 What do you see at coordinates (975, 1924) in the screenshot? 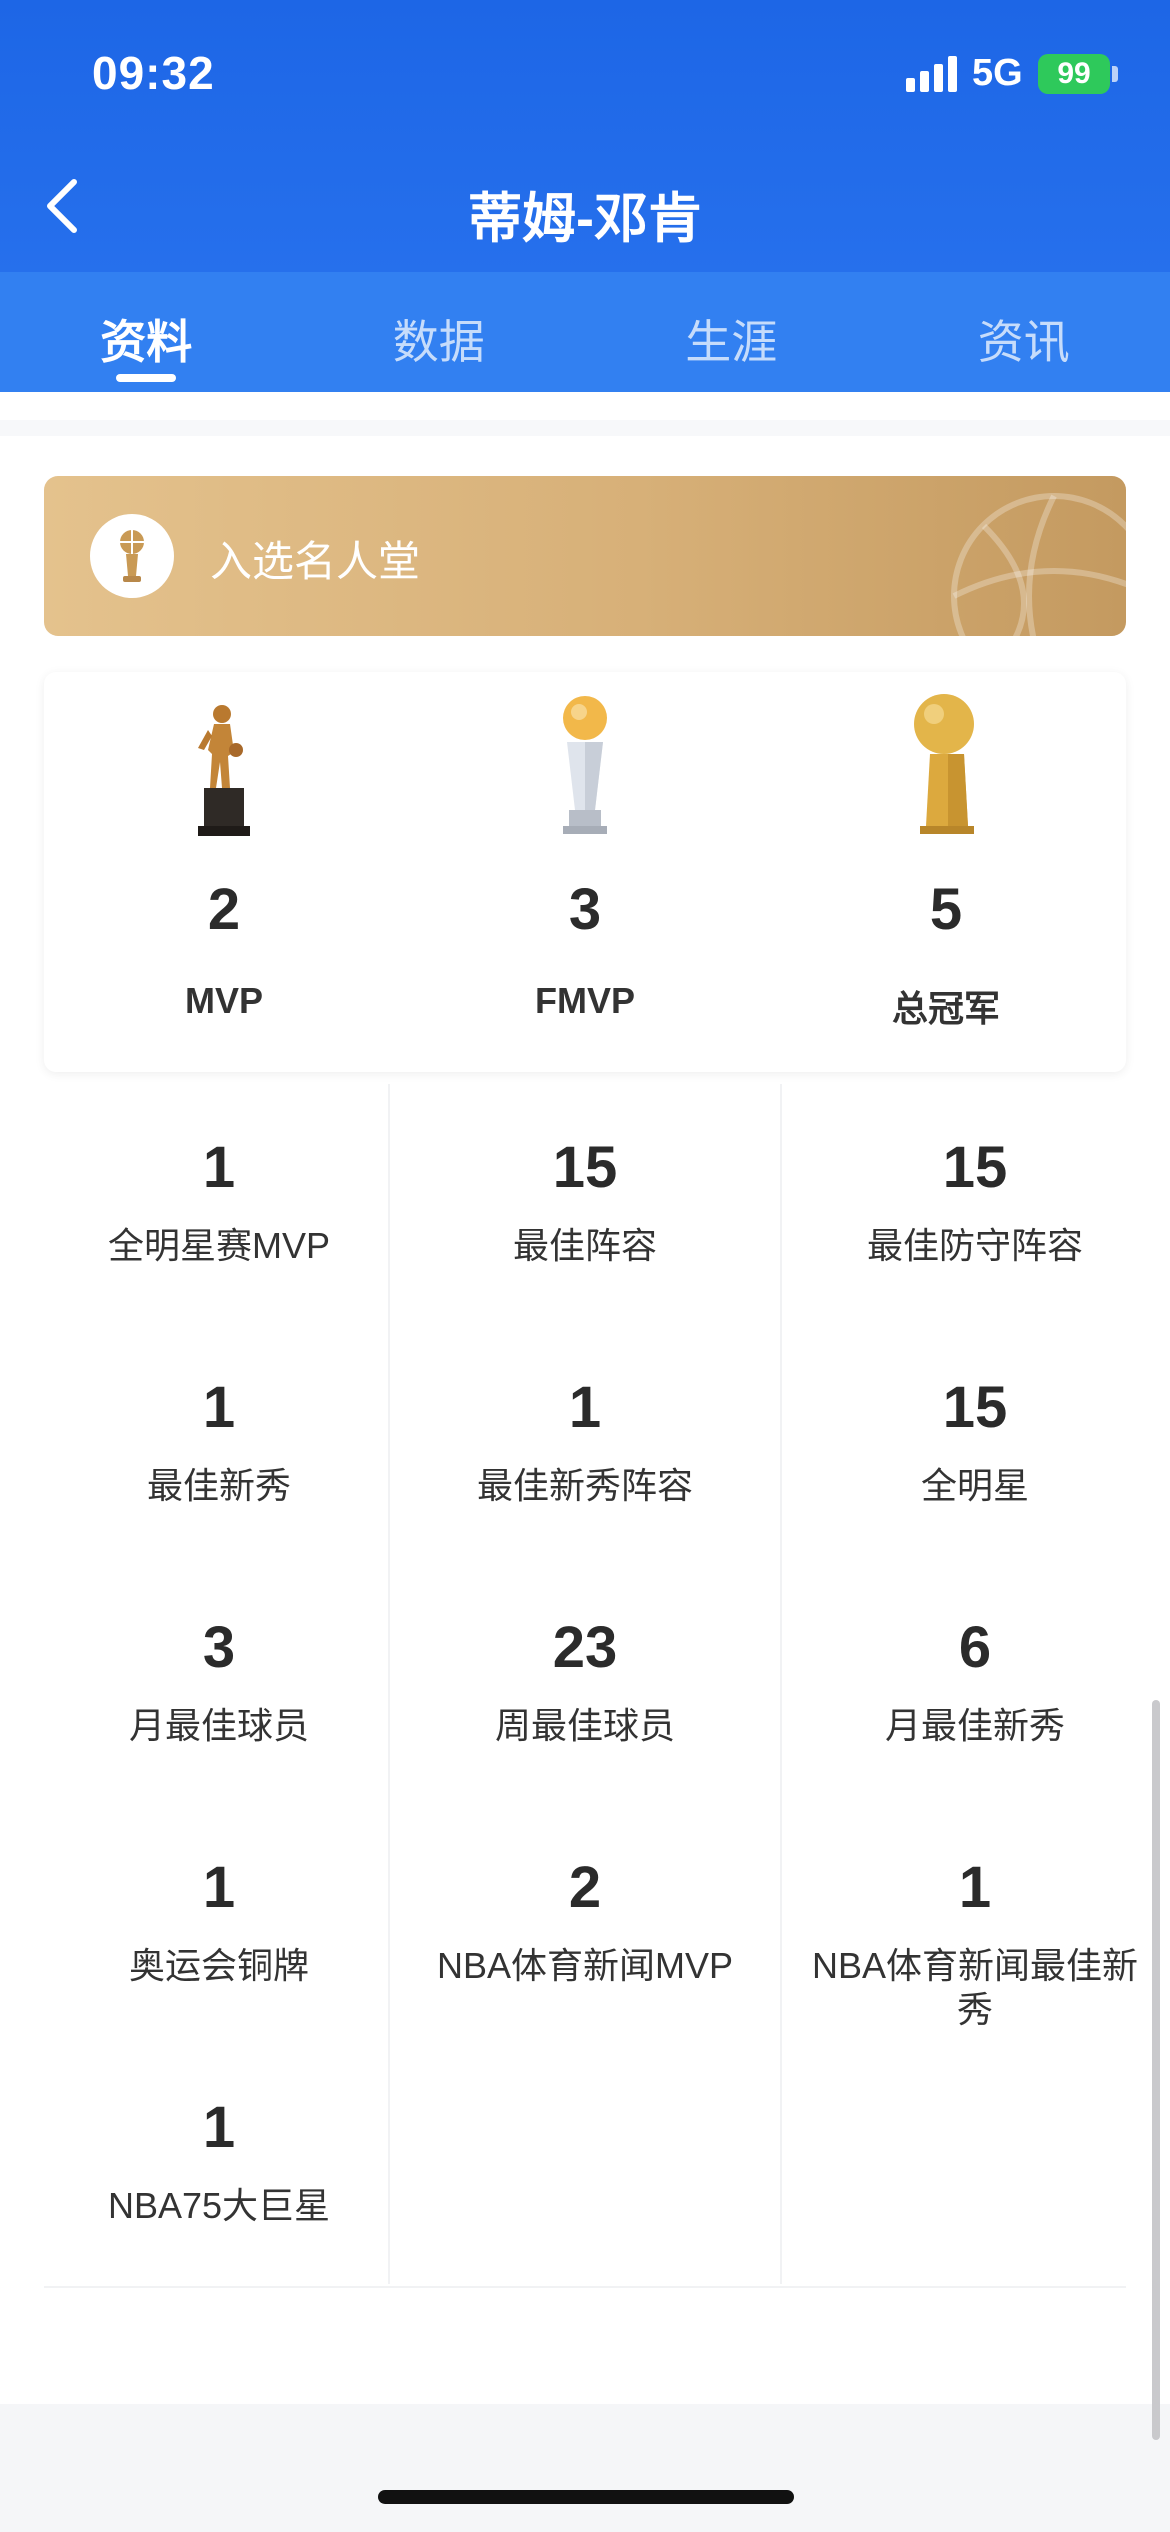
I see `honor-item: 1 NBA体育新闻最佳新秀` at bounding box center [975, 1924].